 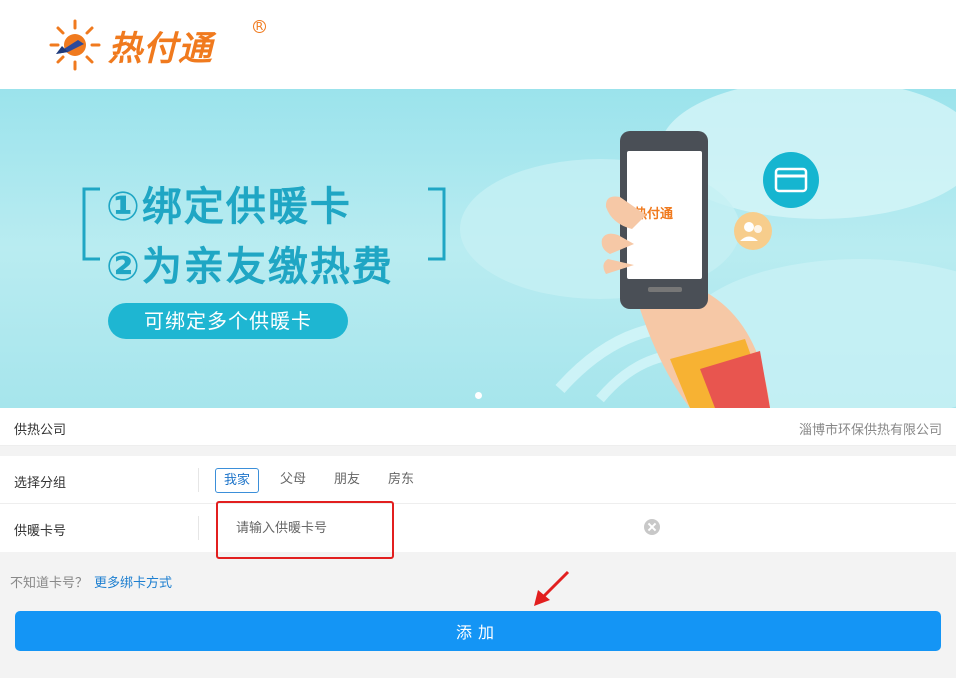 I want to click on banner-headline-1: ①绑定供暖卡, so click(x=229, y=207).